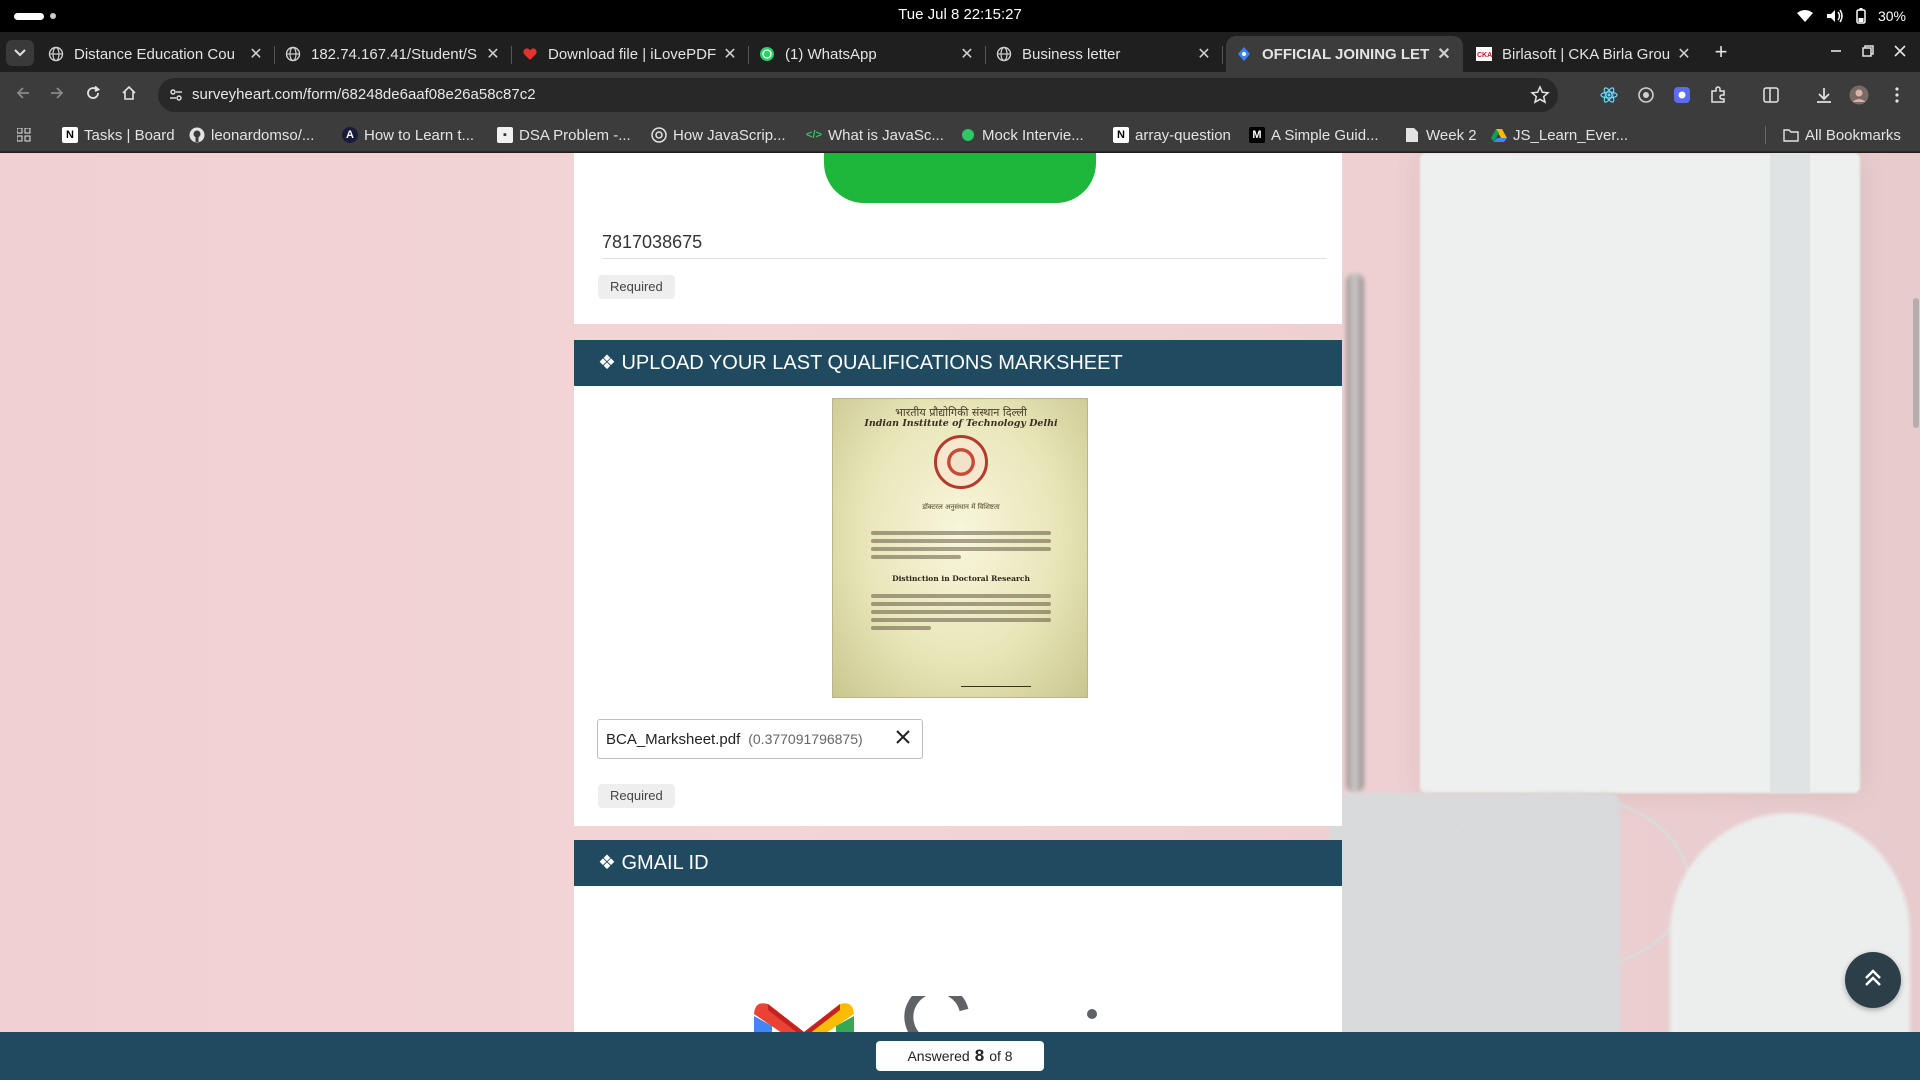 This screenshot has height=1080, width=1920. I want to click on green-dot-icon, so click(968, 135).